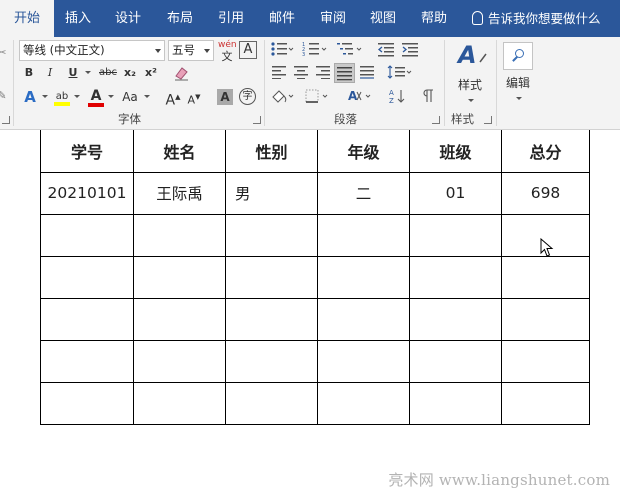 The width and height of the screenshot is (620, 500). Describe the element at coordinates (470, 101) in the screenshot. I see `styles-dropdown-icon` at that location.